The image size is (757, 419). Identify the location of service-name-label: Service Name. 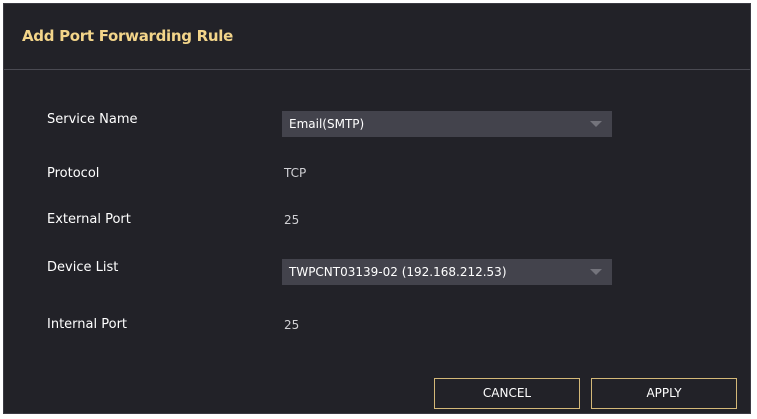
(92, 119).